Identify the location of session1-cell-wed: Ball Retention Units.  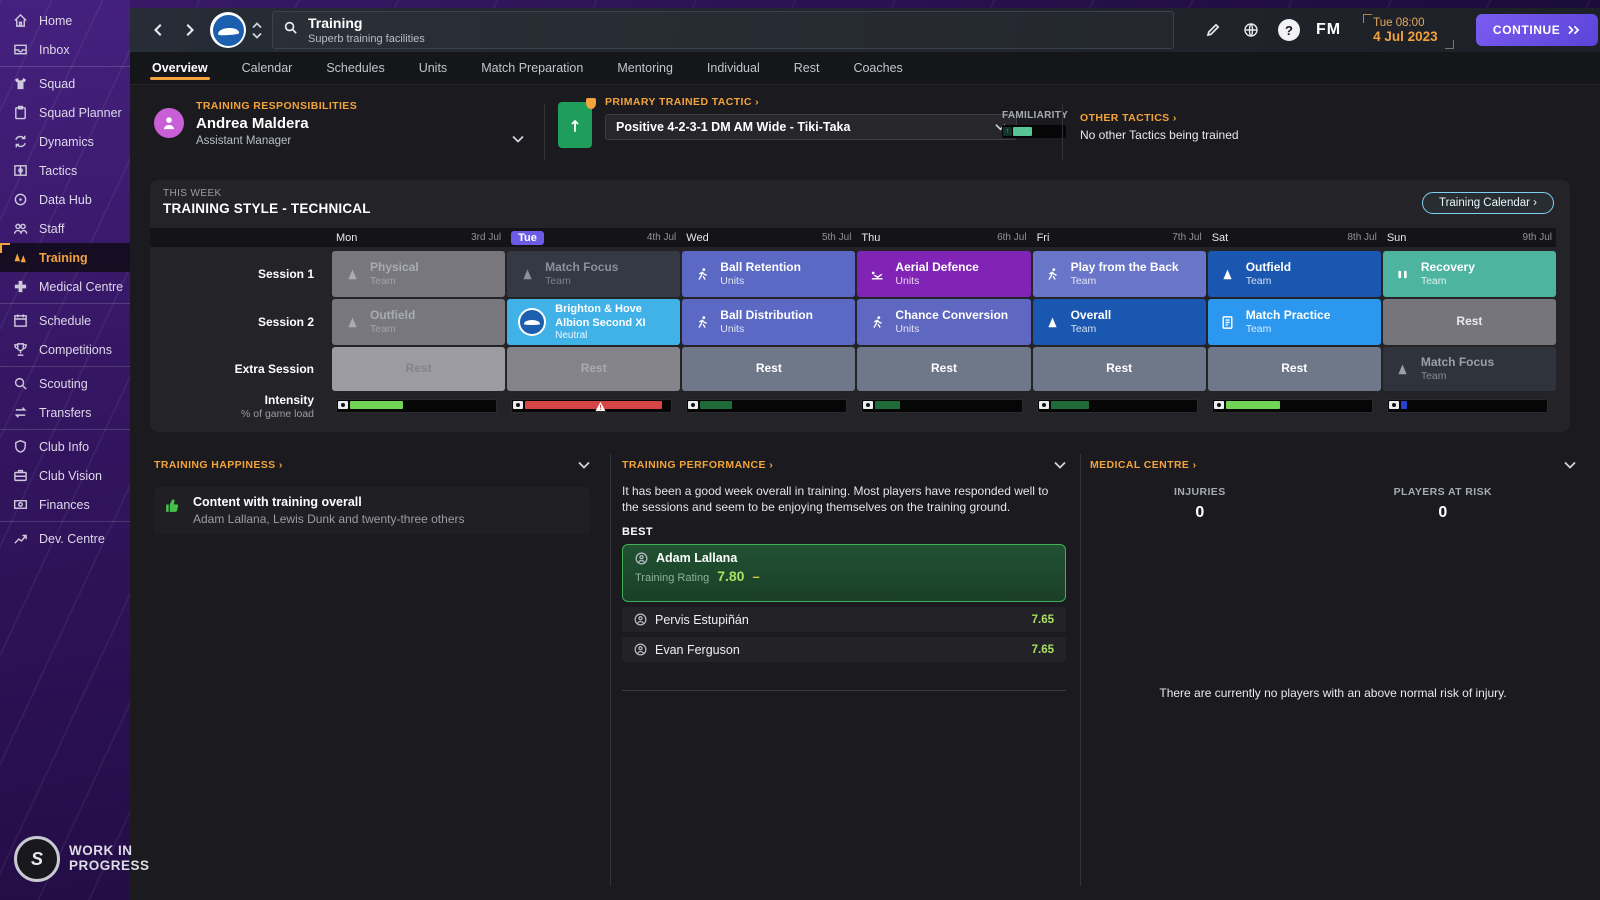
(769, 274).